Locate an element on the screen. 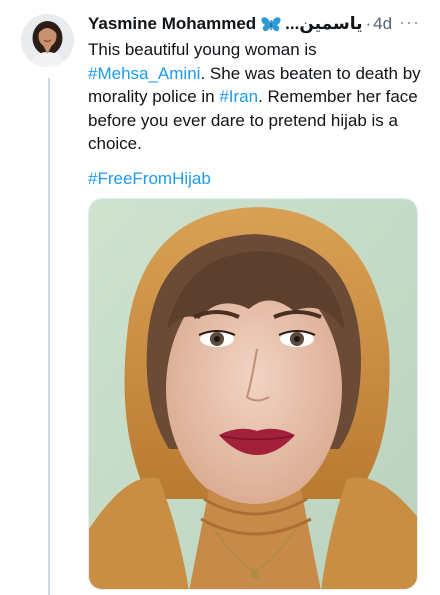 This screenshot has width=440, height=595. tweet-header: Yasmine Mohammed ياسمين... · 4d ··· is located at coordinates (258, 24).